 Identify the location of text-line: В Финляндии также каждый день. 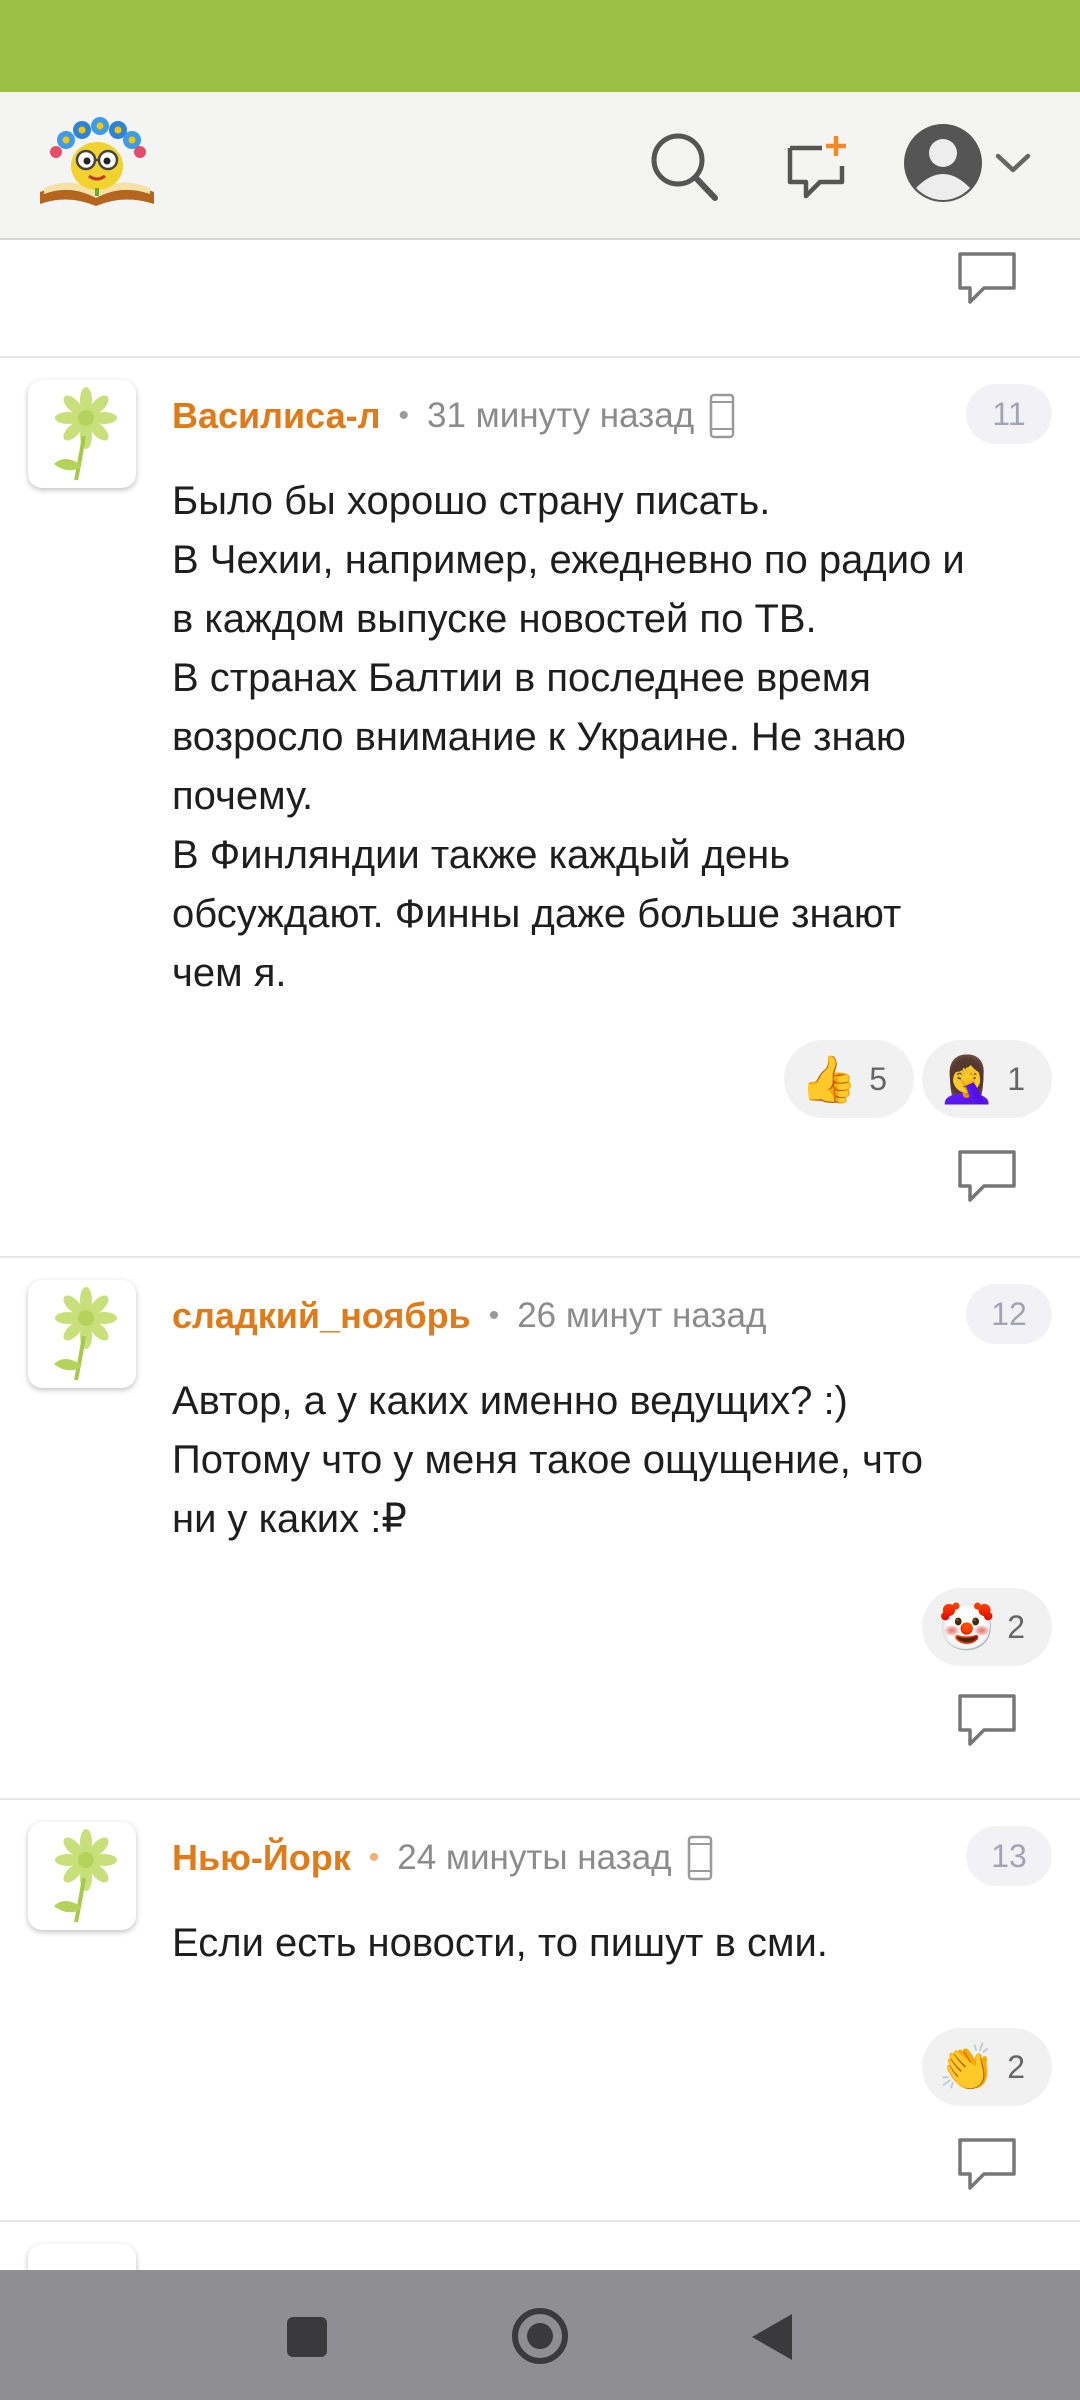
(481, 855).